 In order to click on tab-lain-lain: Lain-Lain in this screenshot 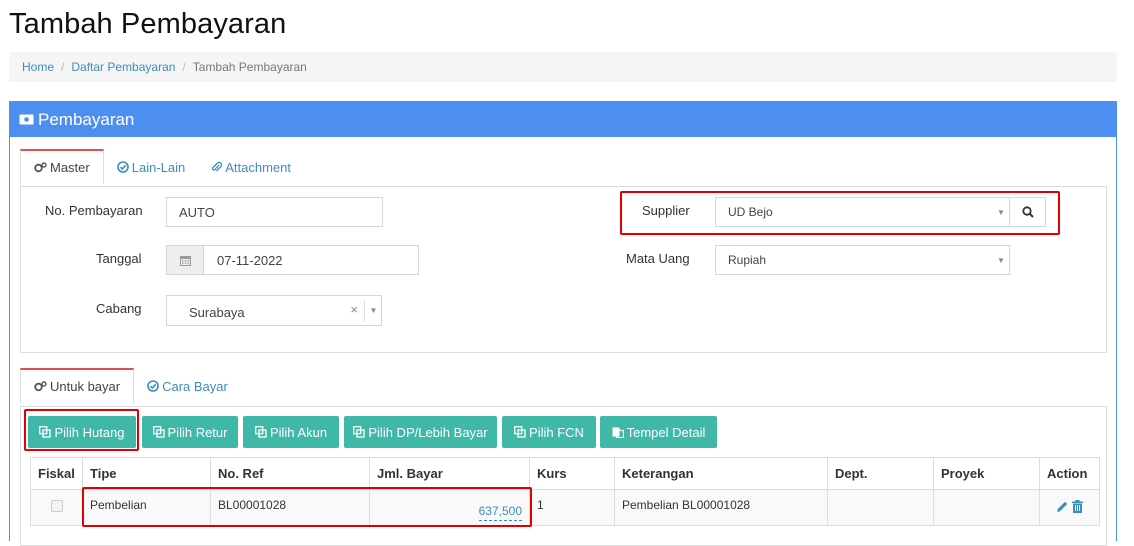, I will do `click(151, 167)`.